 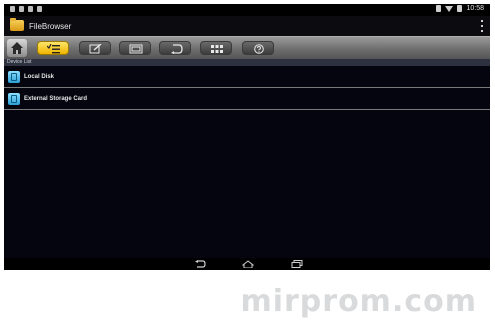 I want to click on overflow-menu-icon, so click(x=482, y=26).